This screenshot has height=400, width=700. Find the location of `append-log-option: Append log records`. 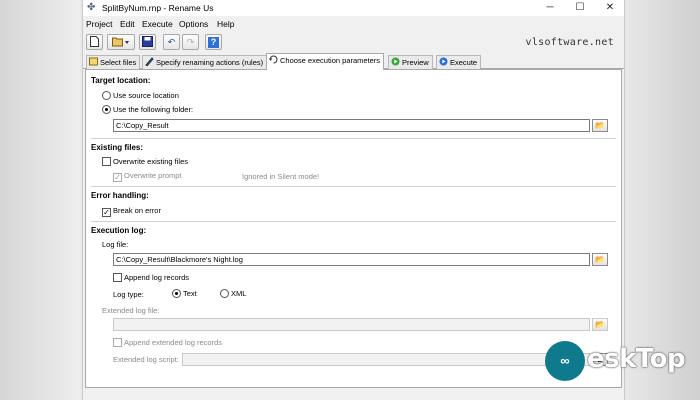

append-log-option: Append log records is located at coordinates (151, 277).